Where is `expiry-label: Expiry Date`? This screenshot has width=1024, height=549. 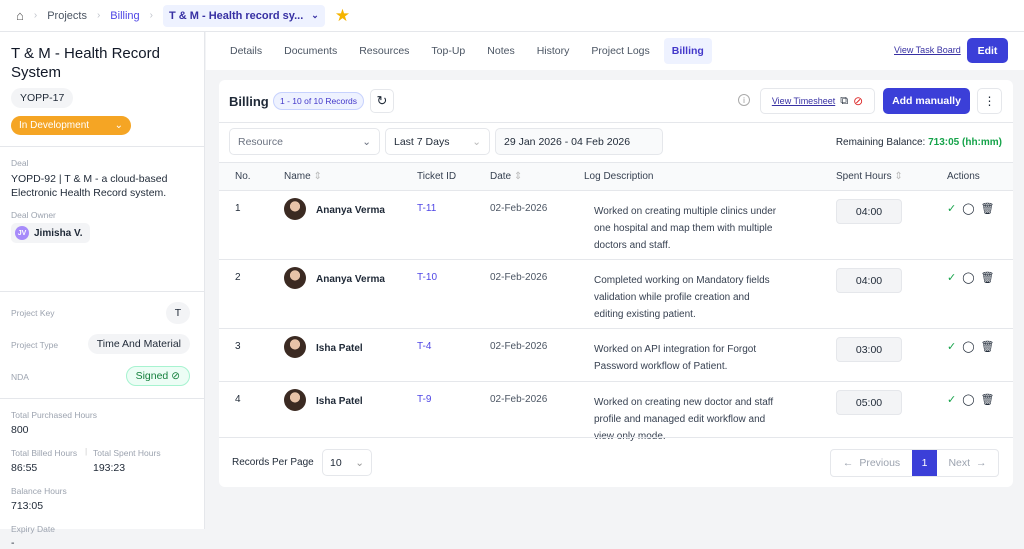
expiry-label: Expiry Date is located at coordinates (33, 529).